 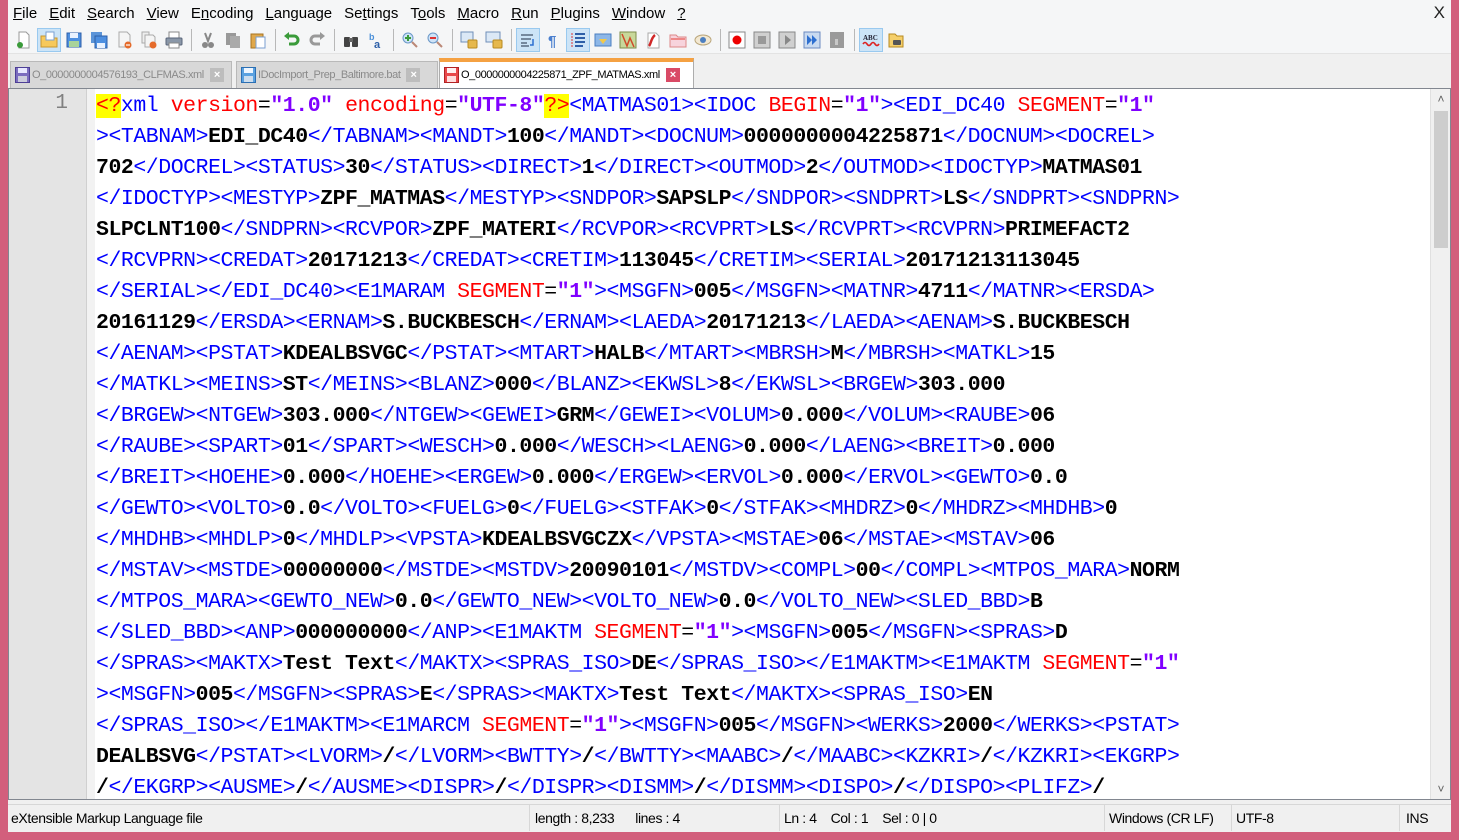 What do you see at coordinates (61, 103) in the screenshot?
I see `line-number: 1` at bounding box center [61, 103].